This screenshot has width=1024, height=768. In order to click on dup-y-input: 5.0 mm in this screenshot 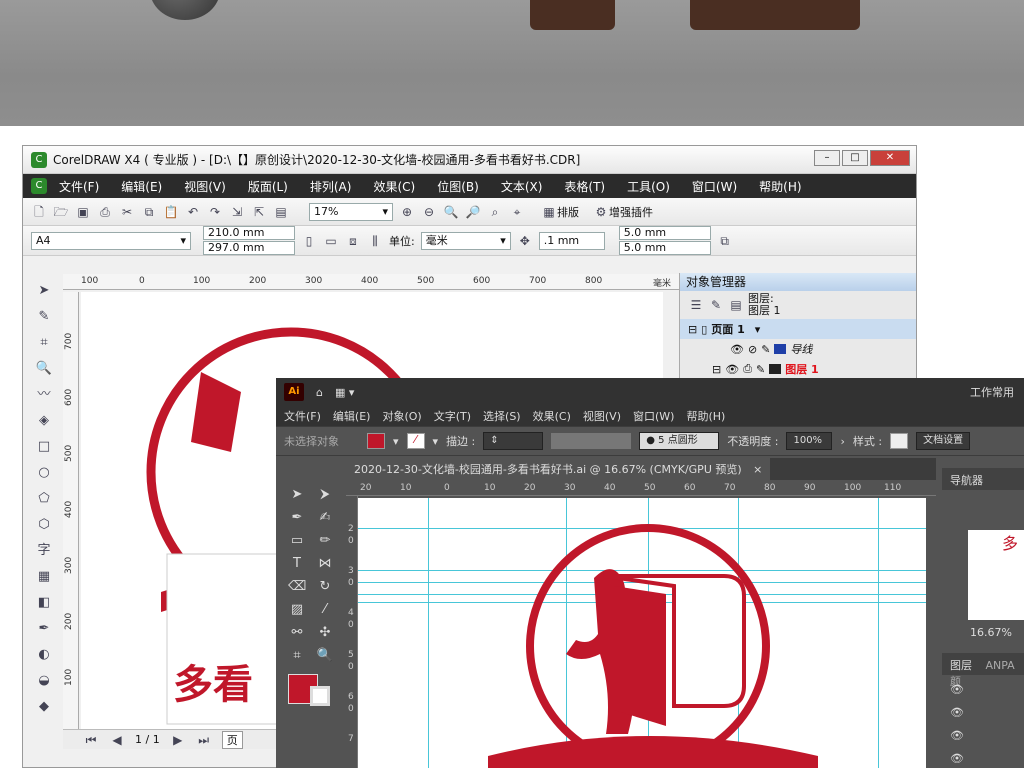, I will do `click(664, 248)`.